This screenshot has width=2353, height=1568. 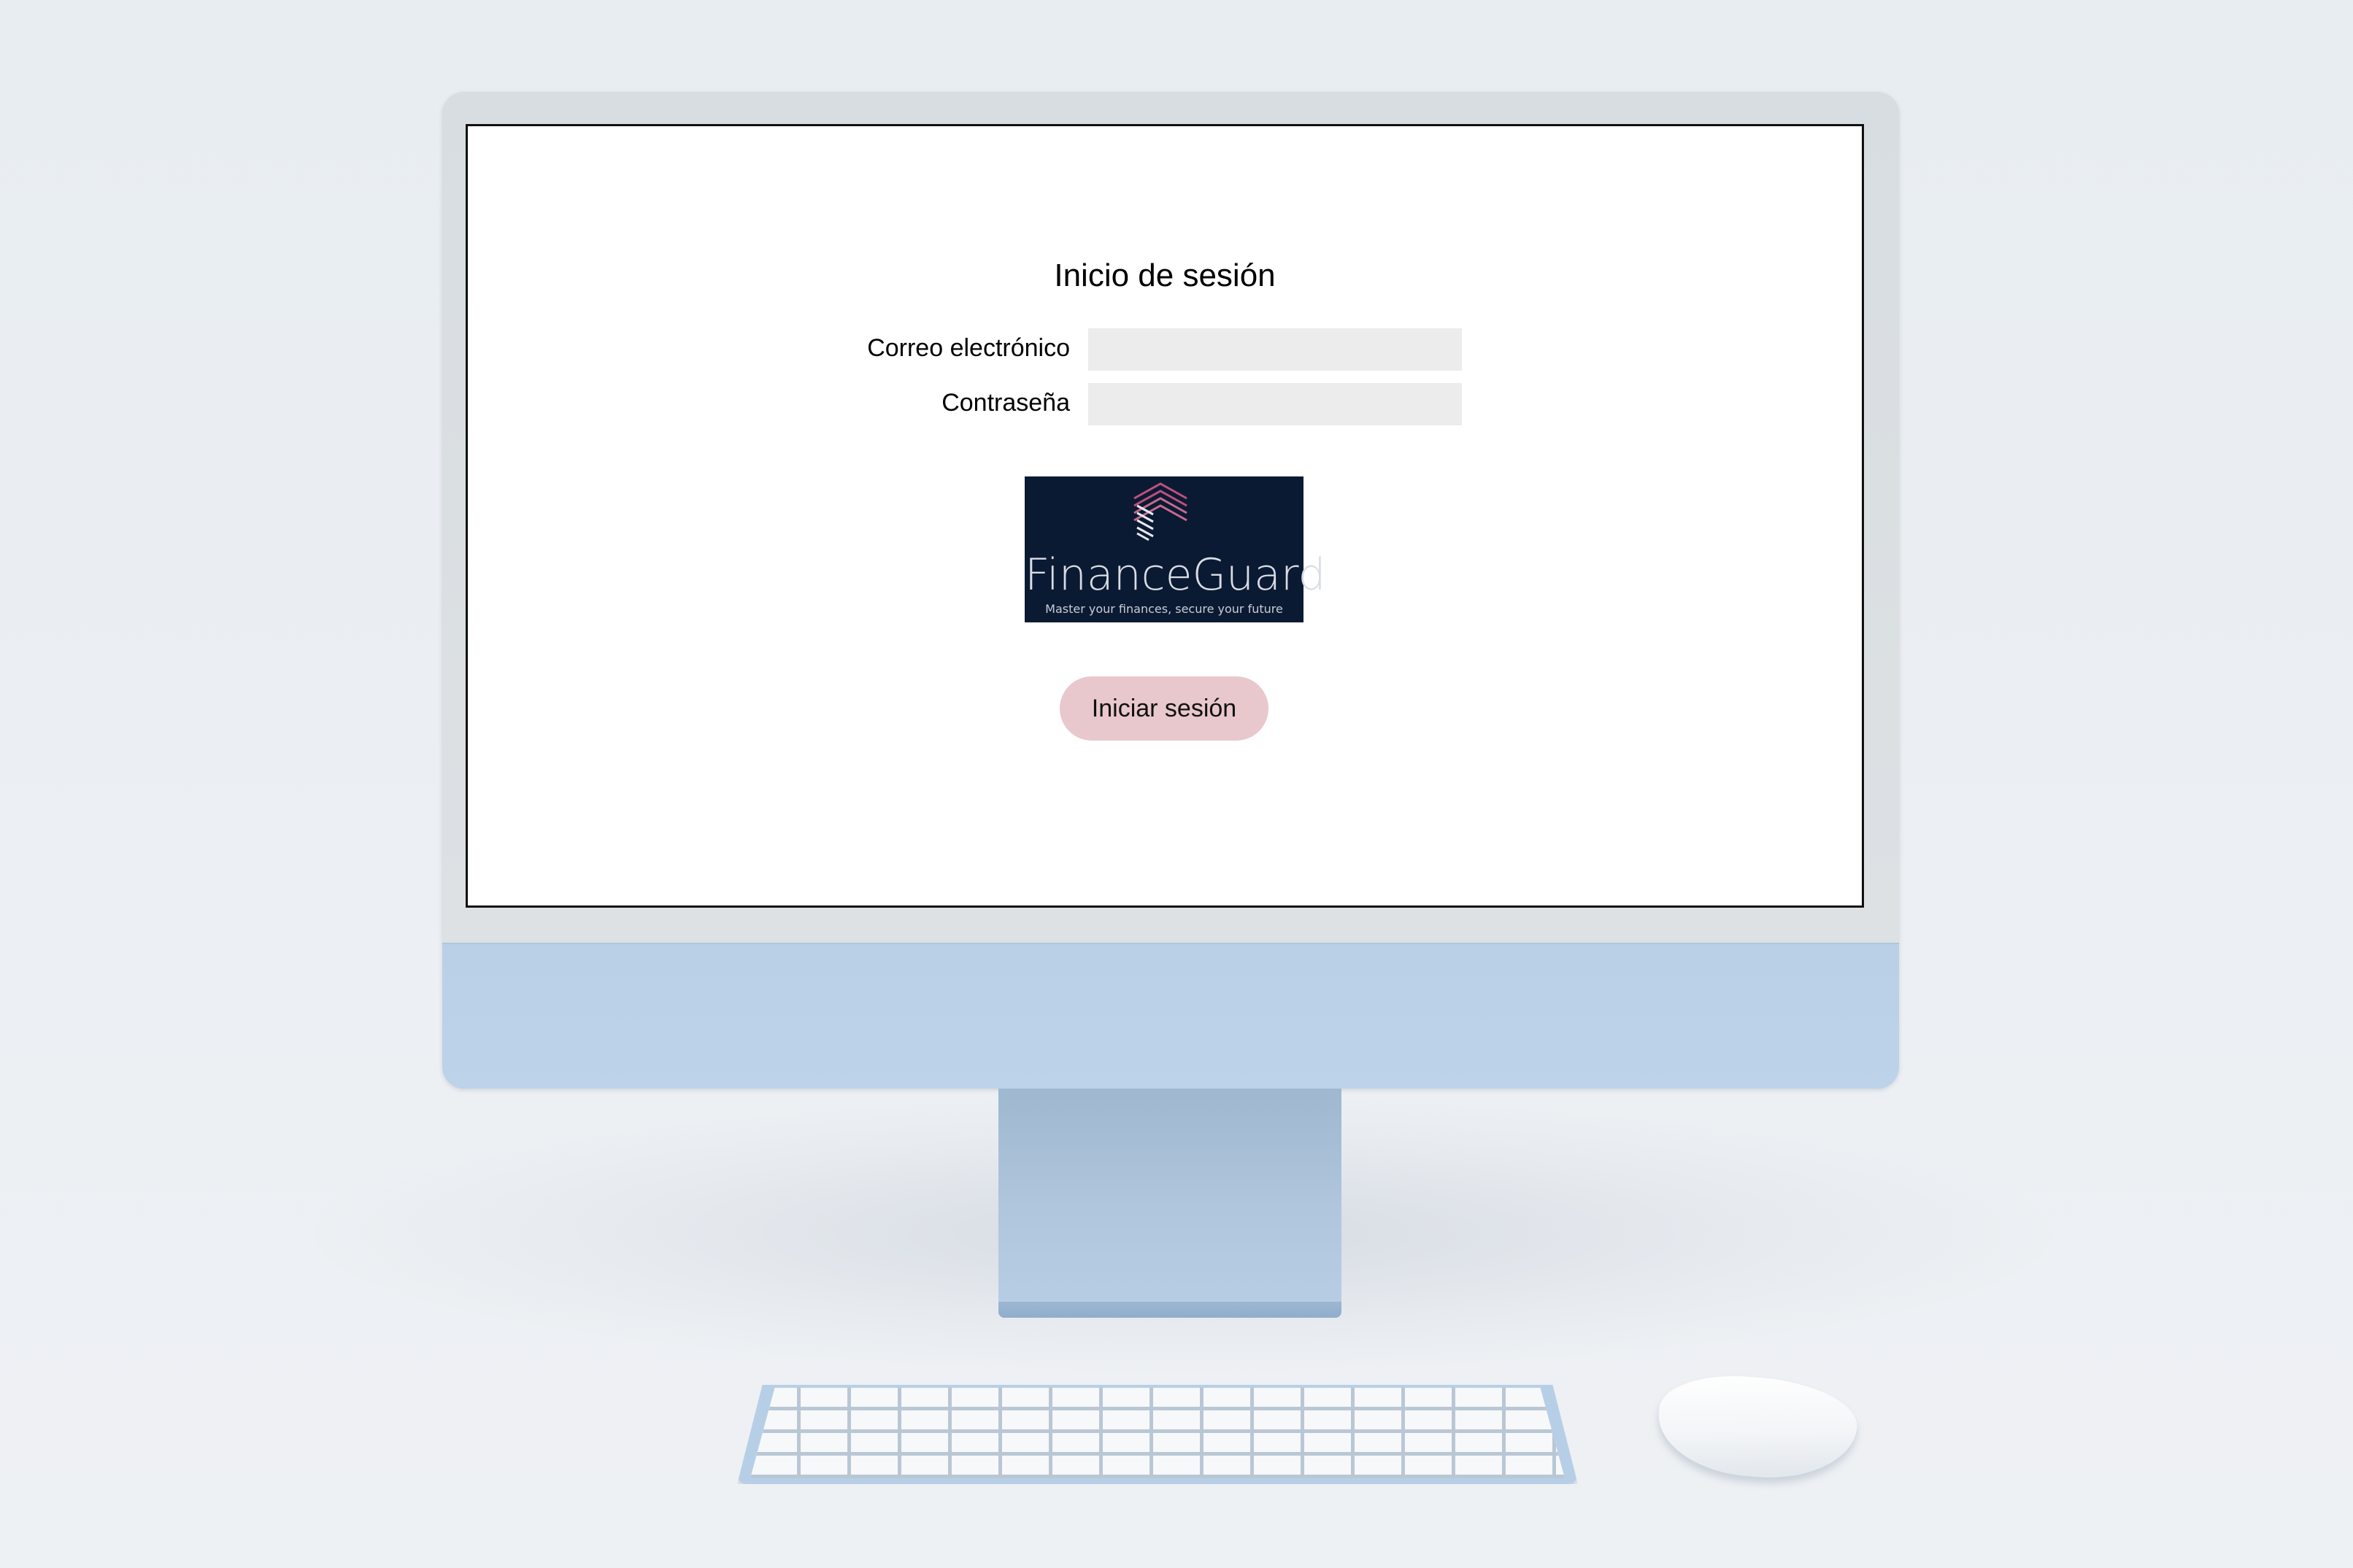 What do you see at coordinates (1170, 1016) in the screenshot?
I see `monitor-chin` at bounding box center [1170, 1016].